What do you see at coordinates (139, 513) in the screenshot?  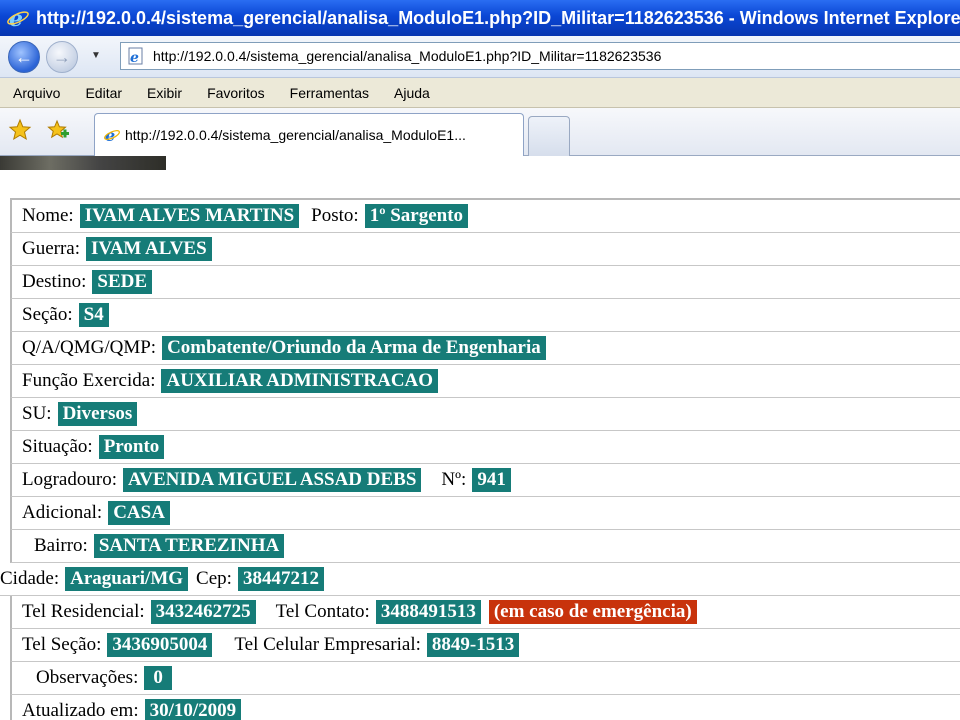 I see `adicional-value: CASA` at bounding box center [139, 513].